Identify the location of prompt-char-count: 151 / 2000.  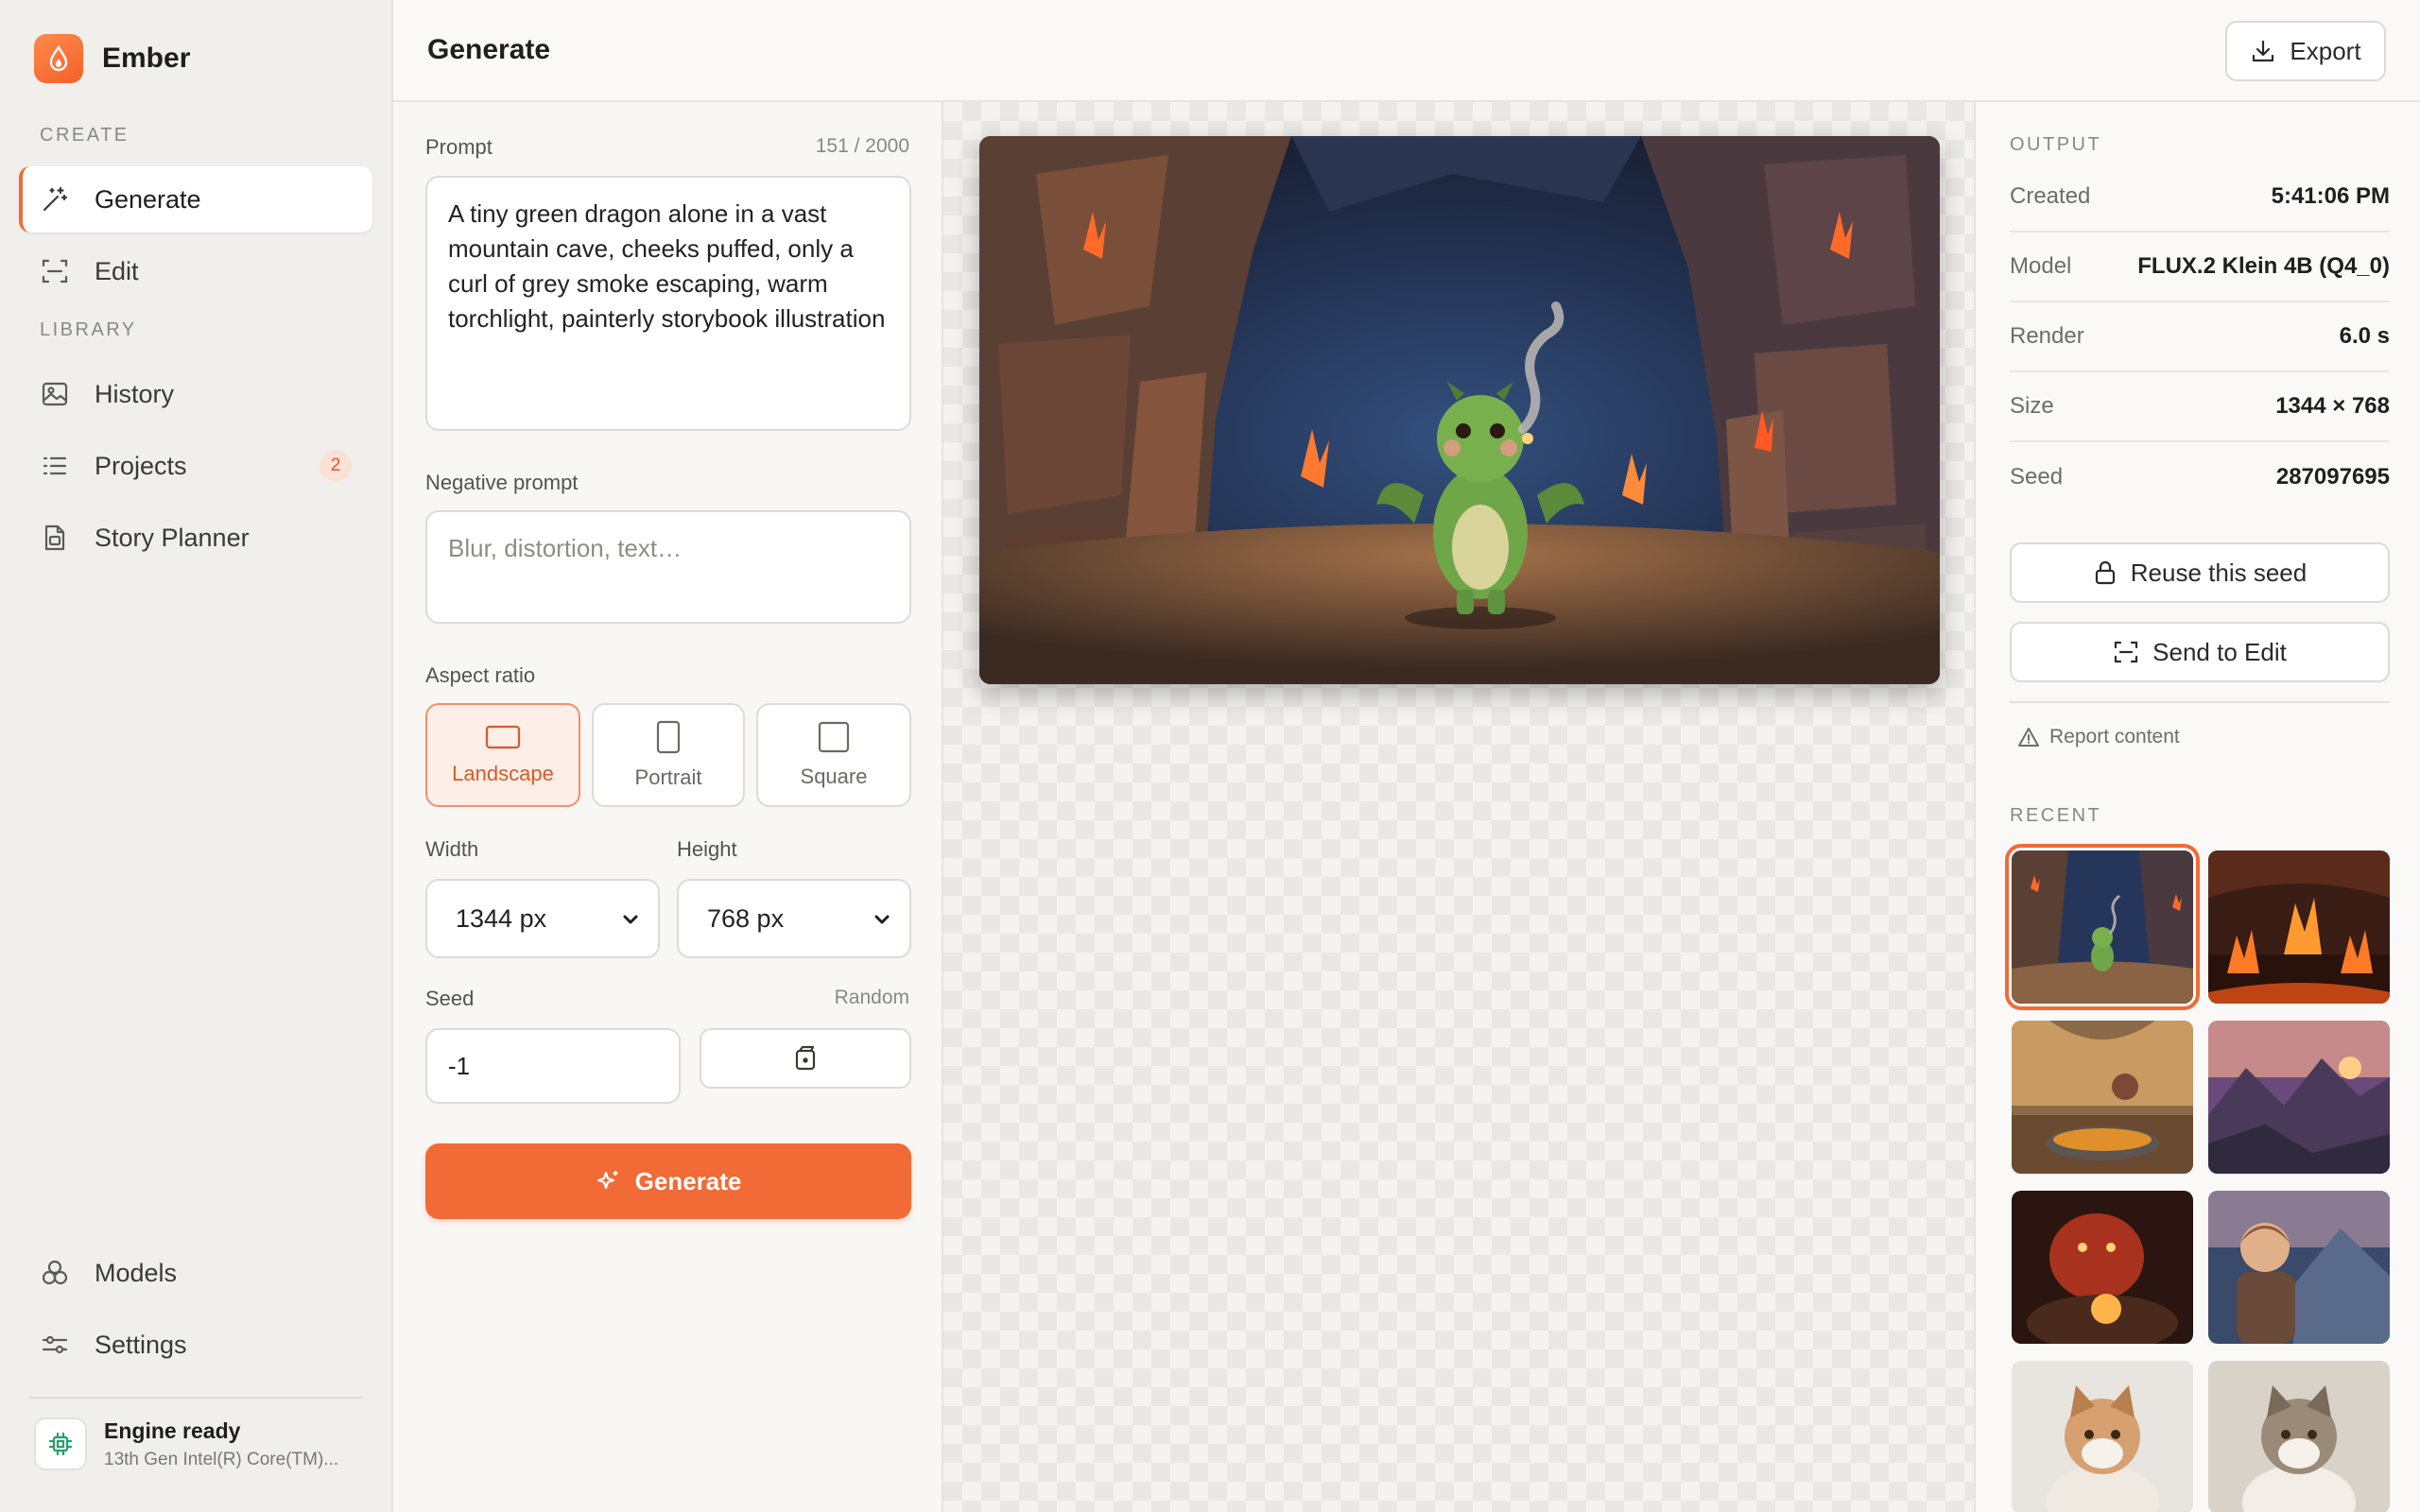
(862, 146).